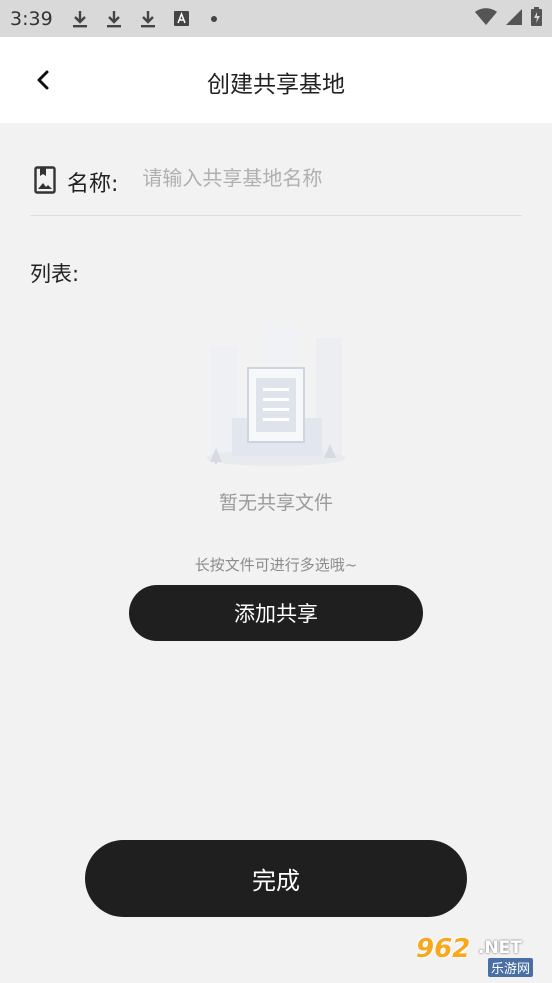 The width and height of the screenshot is (552, 983). I want to click on signal-icon, so click(514, 19).